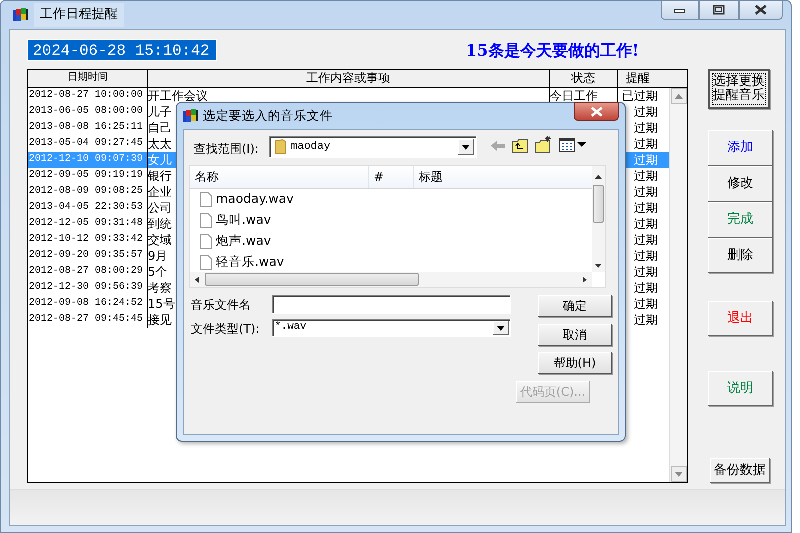  What do you see at coordinates (88, 208) in the screenshot?
I see `table-cell: 2013-04-05 22:30:53` at bounding box center [88, 208].